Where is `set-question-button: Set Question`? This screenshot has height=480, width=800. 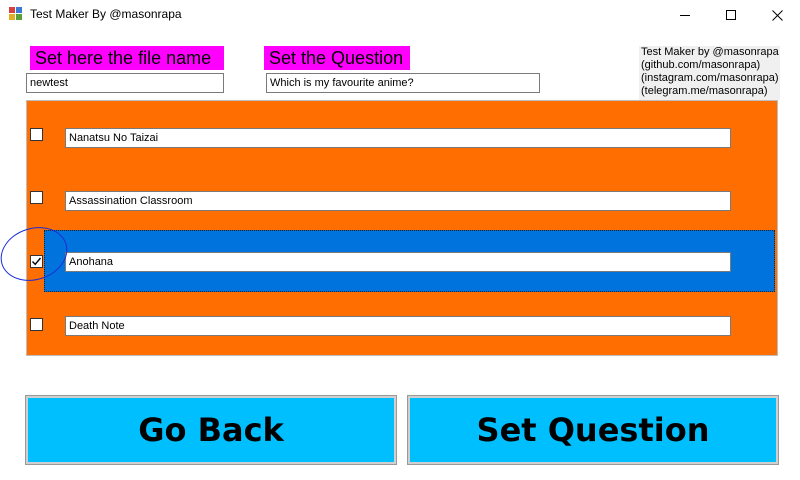
set-question-button: Set Question is located at coordinates (593, 430).